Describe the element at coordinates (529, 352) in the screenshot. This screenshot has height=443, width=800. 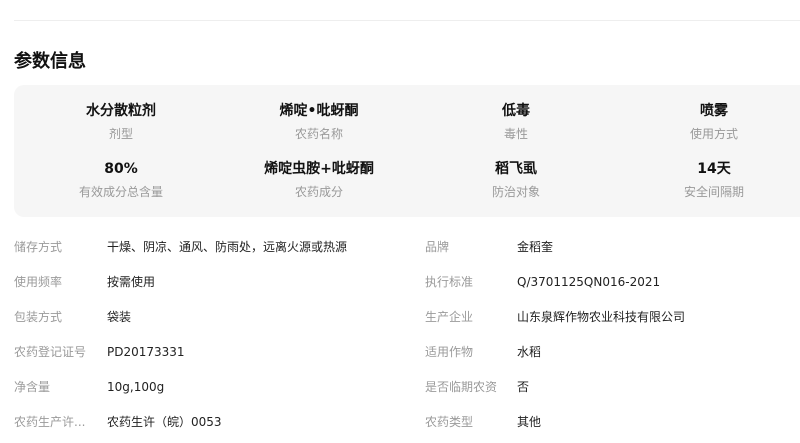
I see `detail-value: 水稻` at that location.